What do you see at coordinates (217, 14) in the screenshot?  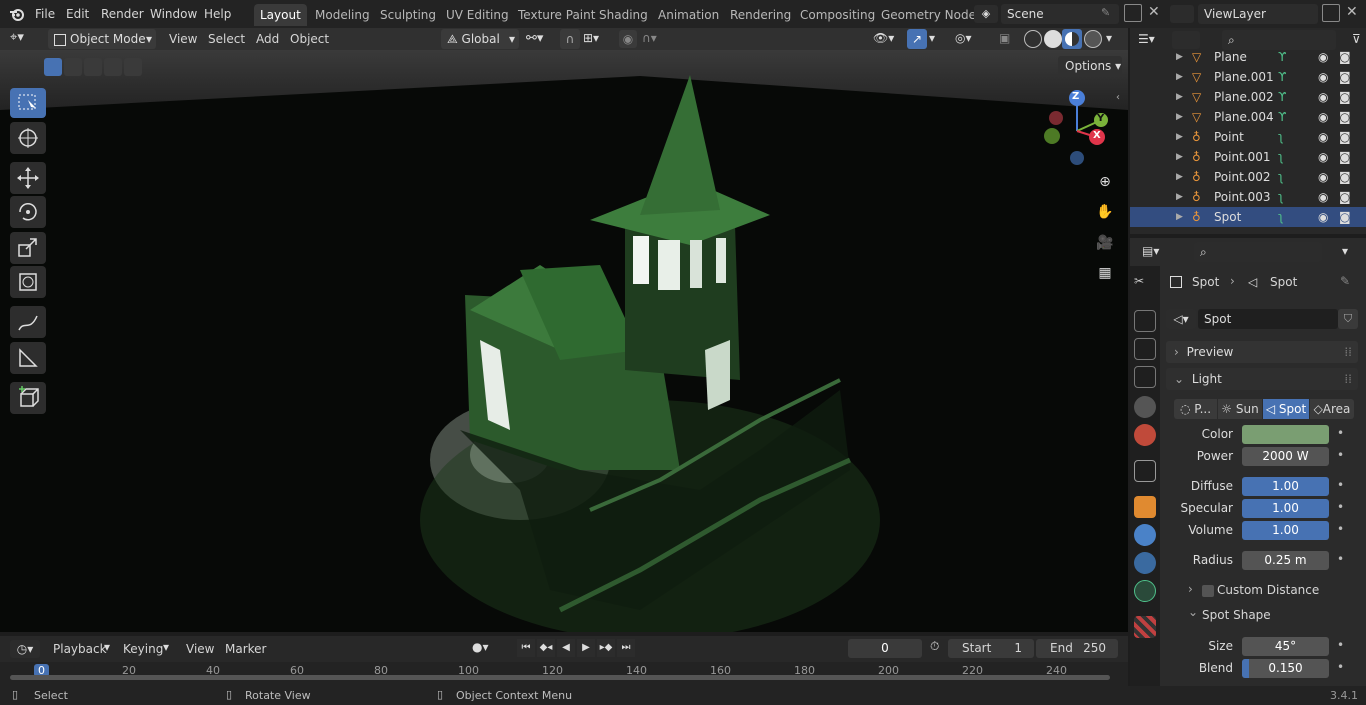 I see `menu-help: Help` at bounding box center [217, 14].